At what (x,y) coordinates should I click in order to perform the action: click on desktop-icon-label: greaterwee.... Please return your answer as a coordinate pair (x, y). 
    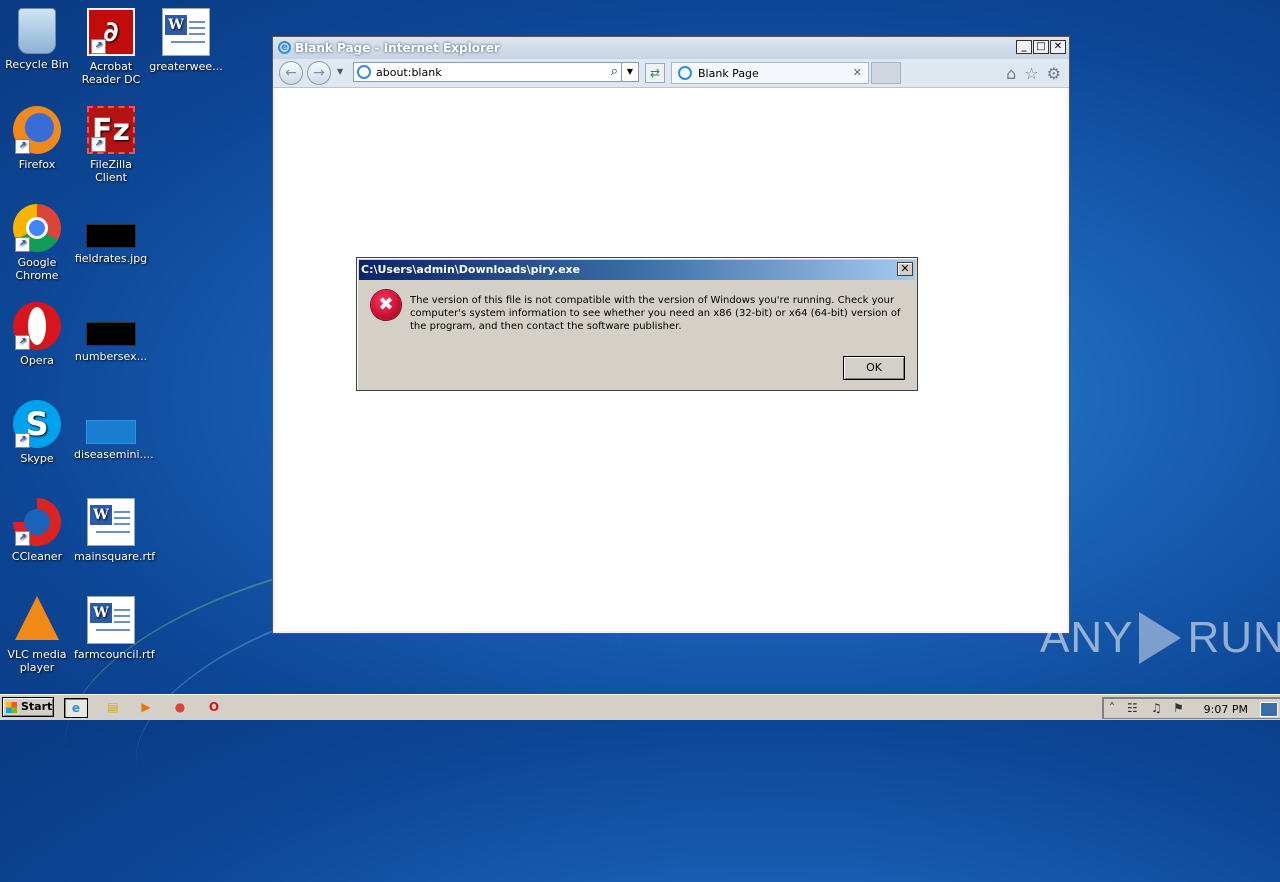
    Looking at the image, I should click on (186, 66).